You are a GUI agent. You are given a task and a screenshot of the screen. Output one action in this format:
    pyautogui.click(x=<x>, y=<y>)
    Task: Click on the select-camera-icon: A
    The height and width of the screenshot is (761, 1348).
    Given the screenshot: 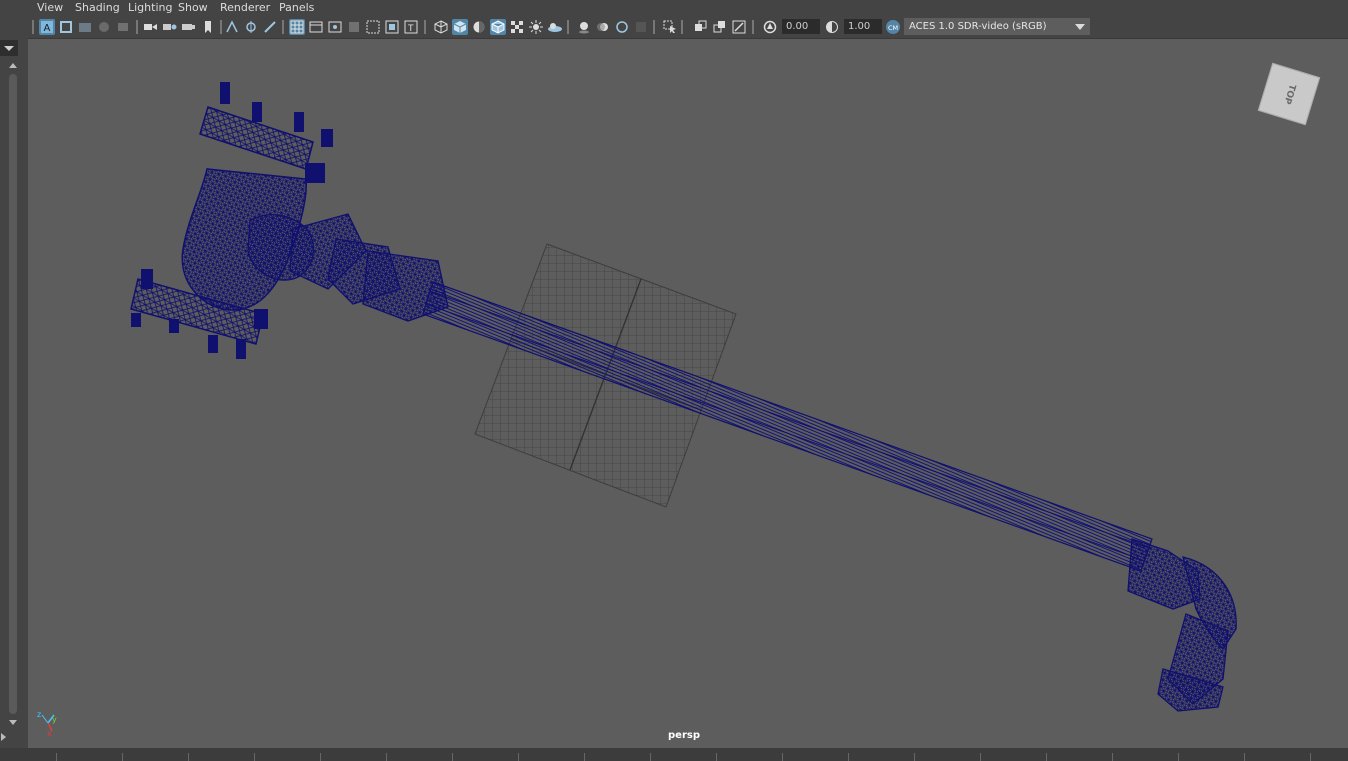 What is the action you would take?
    pyautogui.click(x=47, y=27)
    